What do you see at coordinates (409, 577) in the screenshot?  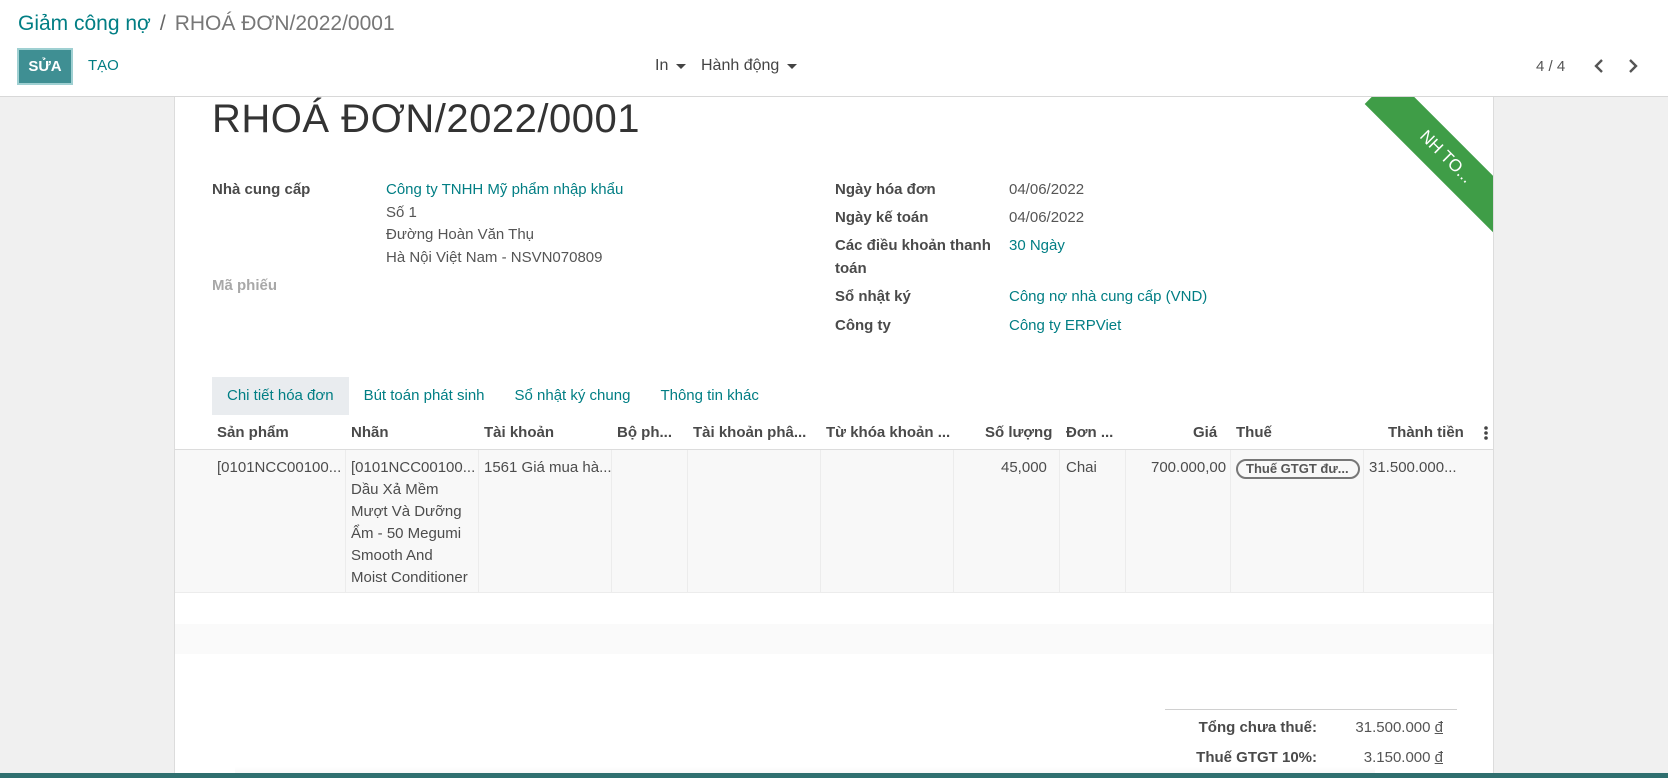 I see `cell-label: Moist Conditioner` at bounding box center [409, 577].